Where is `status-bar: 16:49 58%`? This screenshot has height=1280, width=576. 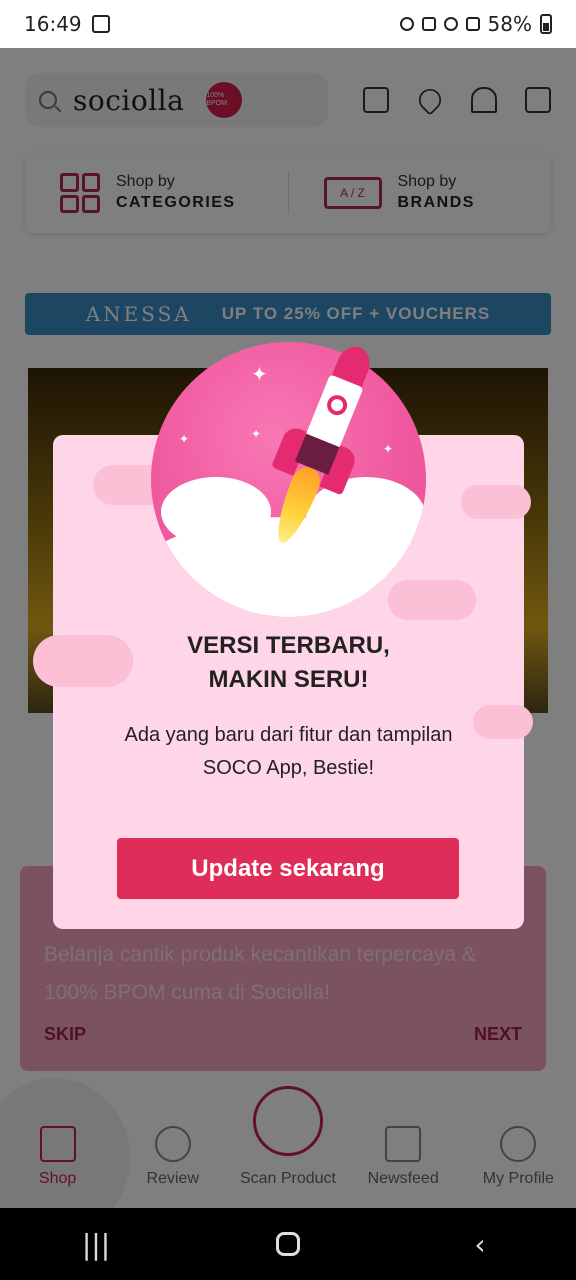
status-bar: 16:49 58% is located at coordinates (288, 24).